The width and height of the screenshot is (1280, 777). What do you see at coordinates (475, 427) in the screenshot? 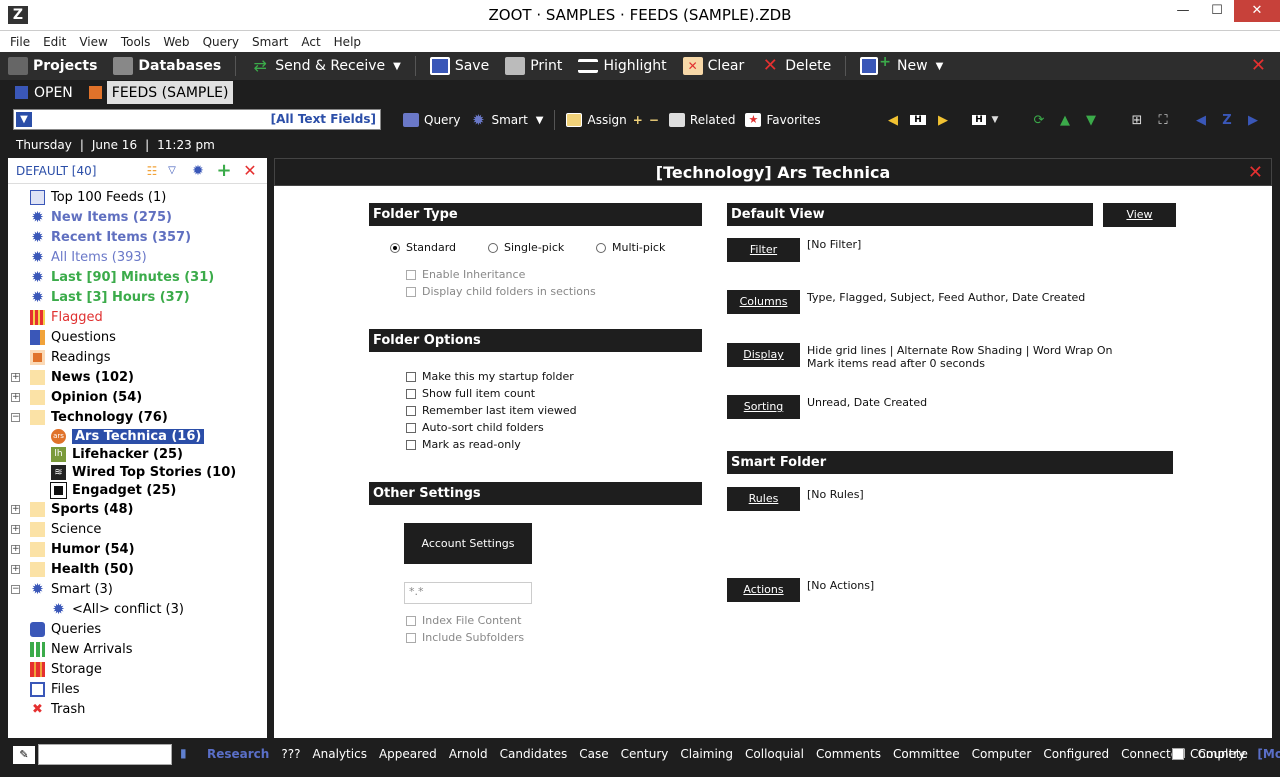
I see `auto-sort-checkbox: Auto-sort child folders` at bounding box center [475, 427].